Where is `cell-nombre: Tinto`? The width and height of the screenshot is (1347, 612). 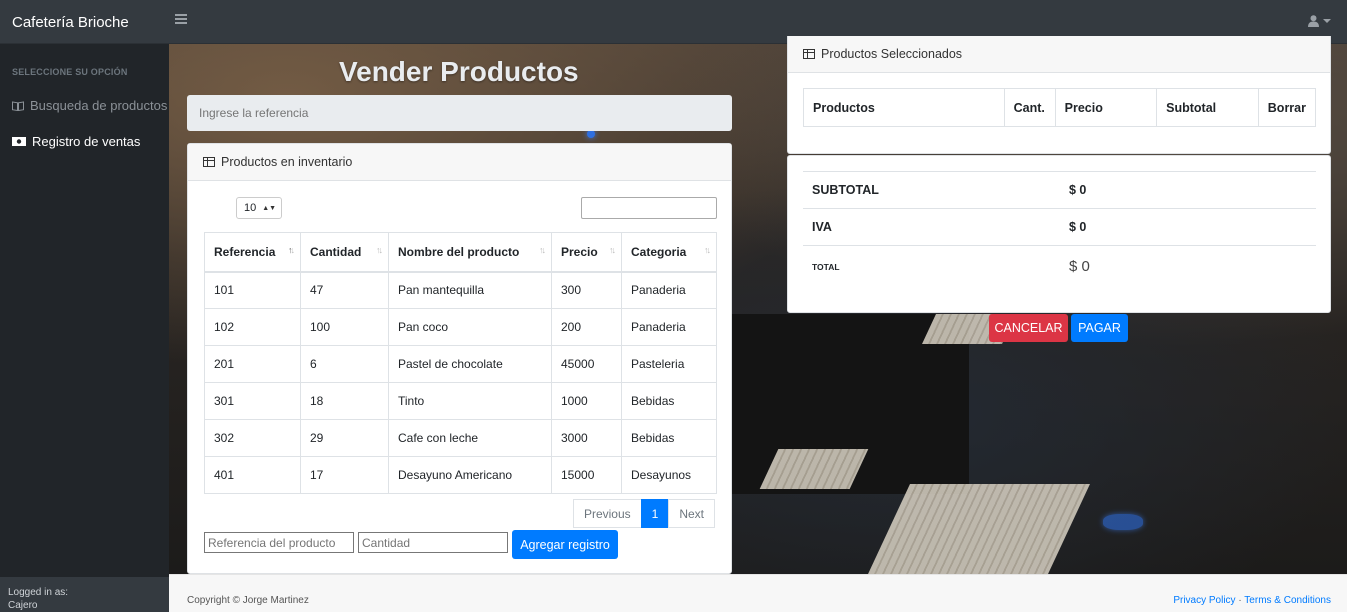 cell-nombre: Tinto is located at coordinates (470, 401).